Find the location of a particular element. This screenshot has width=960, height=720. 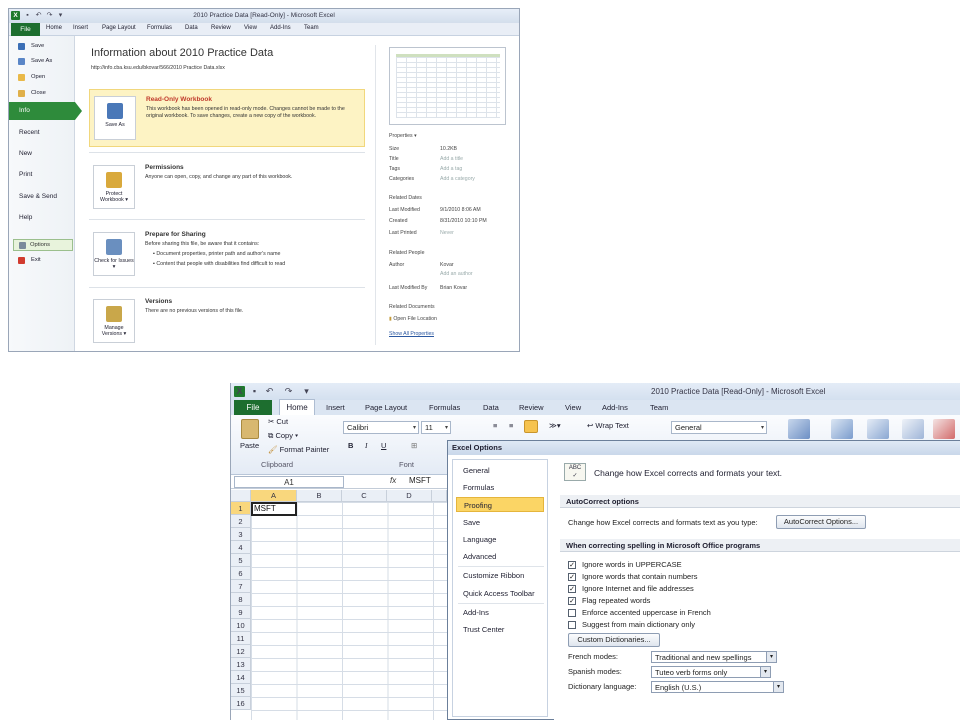

spanish-modes-select: Tuteo verb forms only ▾ is located at coordinates (711, 672).